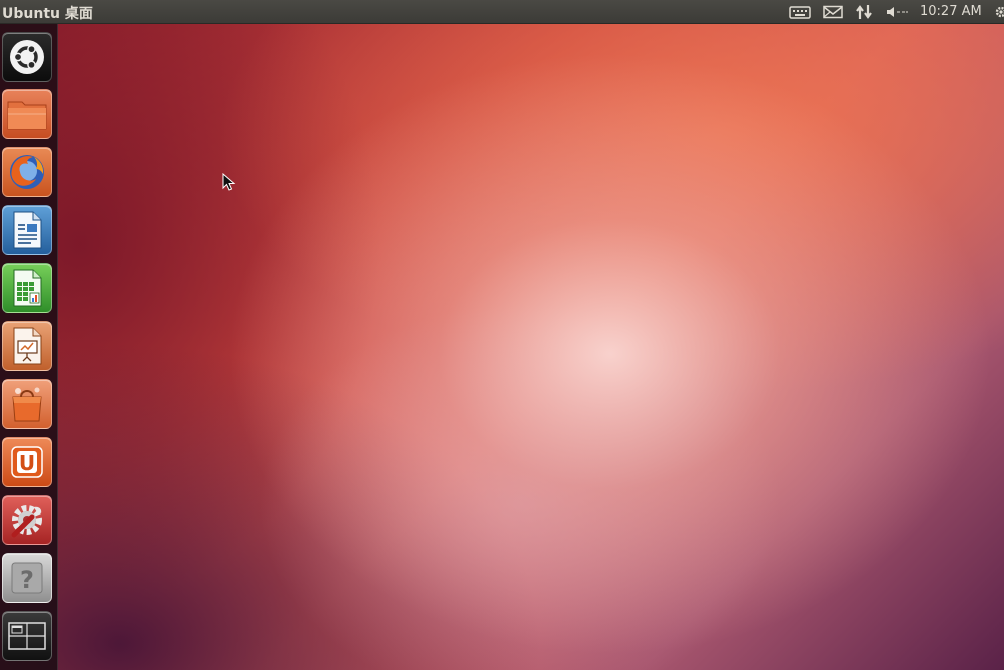 This screenshot has width=1004, height=670. I want to click on launcher-ubuntu-one: U, so click(27, 462).